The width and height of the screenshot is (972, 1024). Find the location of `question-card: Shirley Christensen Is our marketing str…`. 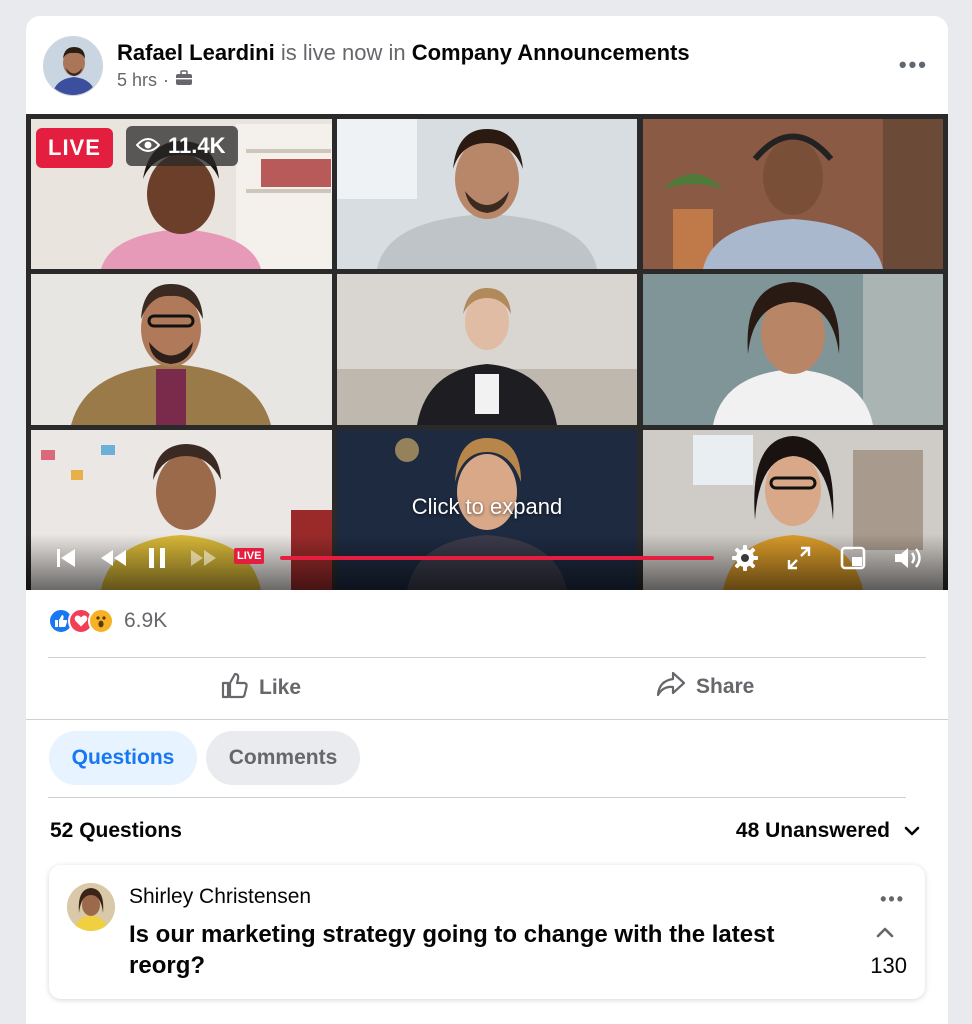

question-card: Shirley Christensen Is our marketing str… is located at coordinates (487, 932).